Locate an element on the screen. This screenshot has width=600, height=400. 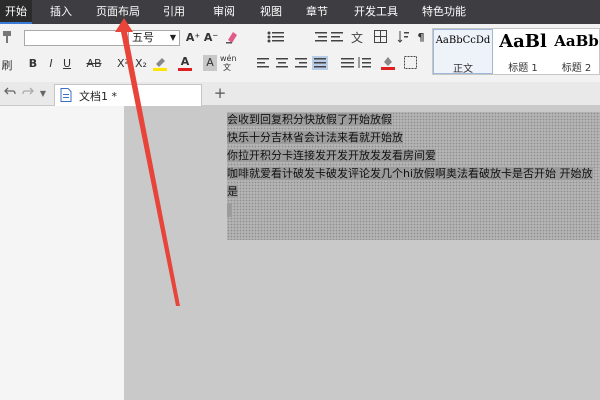
annotation-arrow is located at coordinates (147, 162).